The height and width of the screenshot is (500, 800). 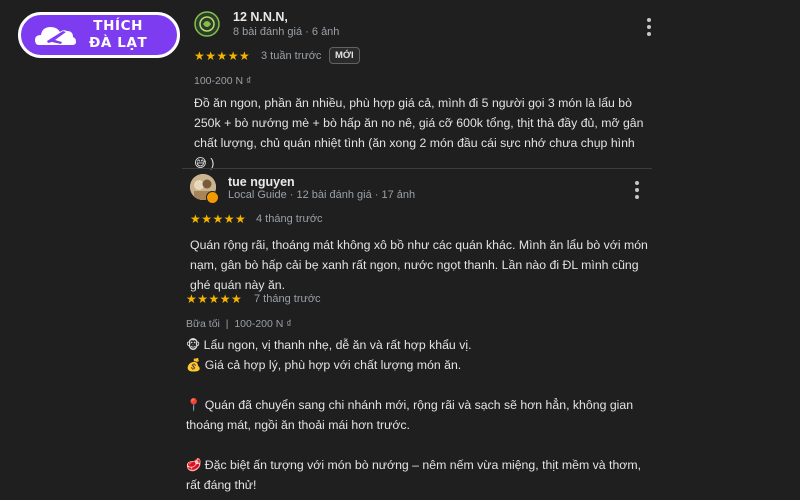 I want to click on review-text-line: thoáng mát, ngồi ăn thoải mái hơn trước., so click(x=298, y=425).